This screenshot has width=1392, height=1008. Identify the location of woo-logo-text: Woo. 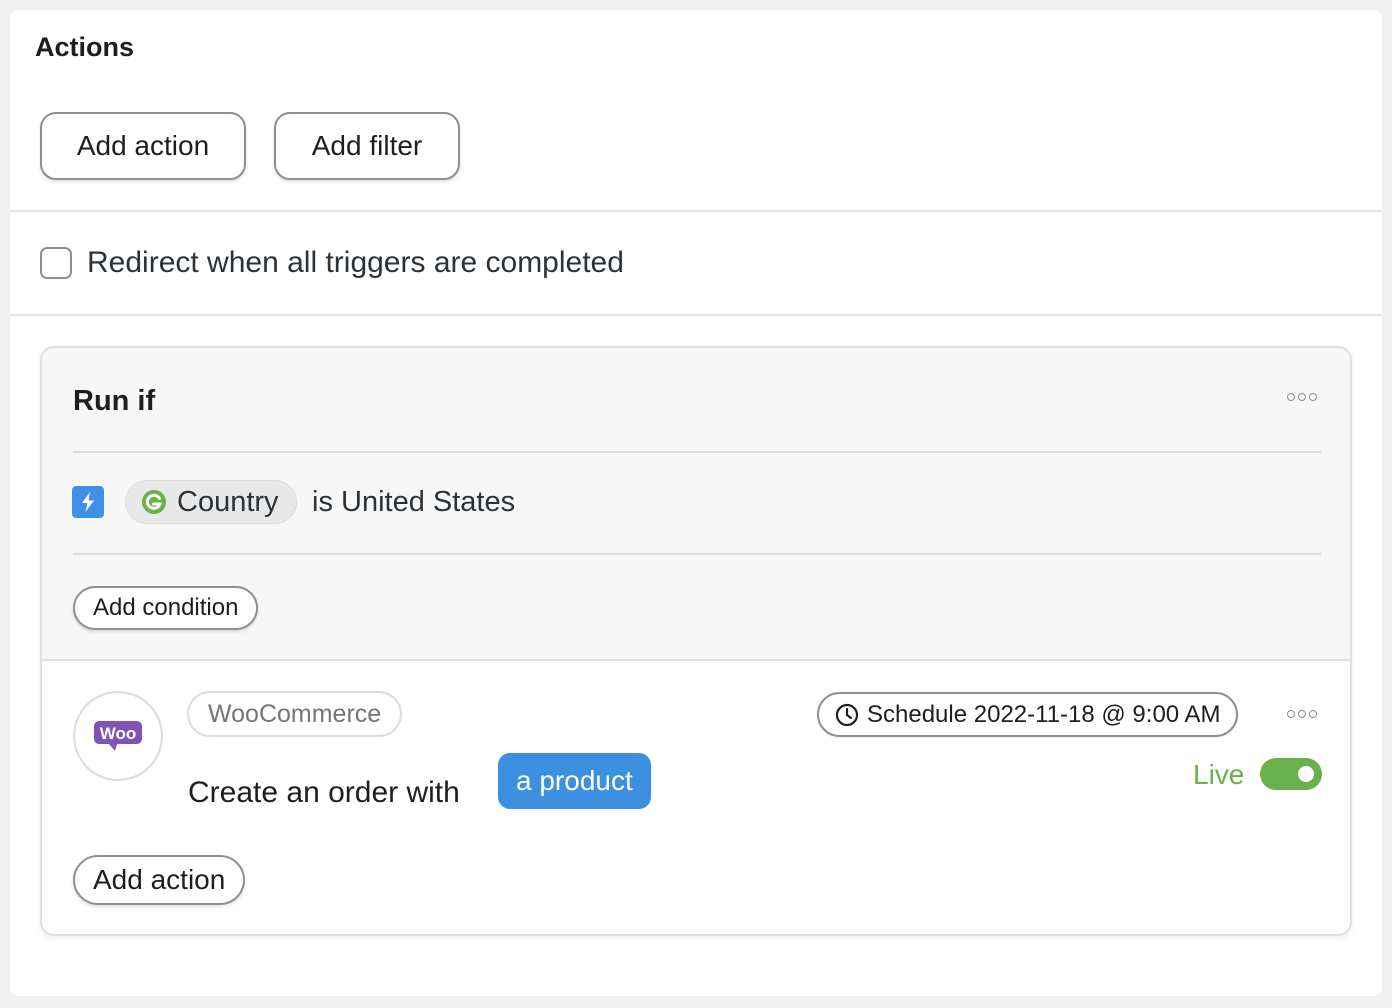
(118, 733).